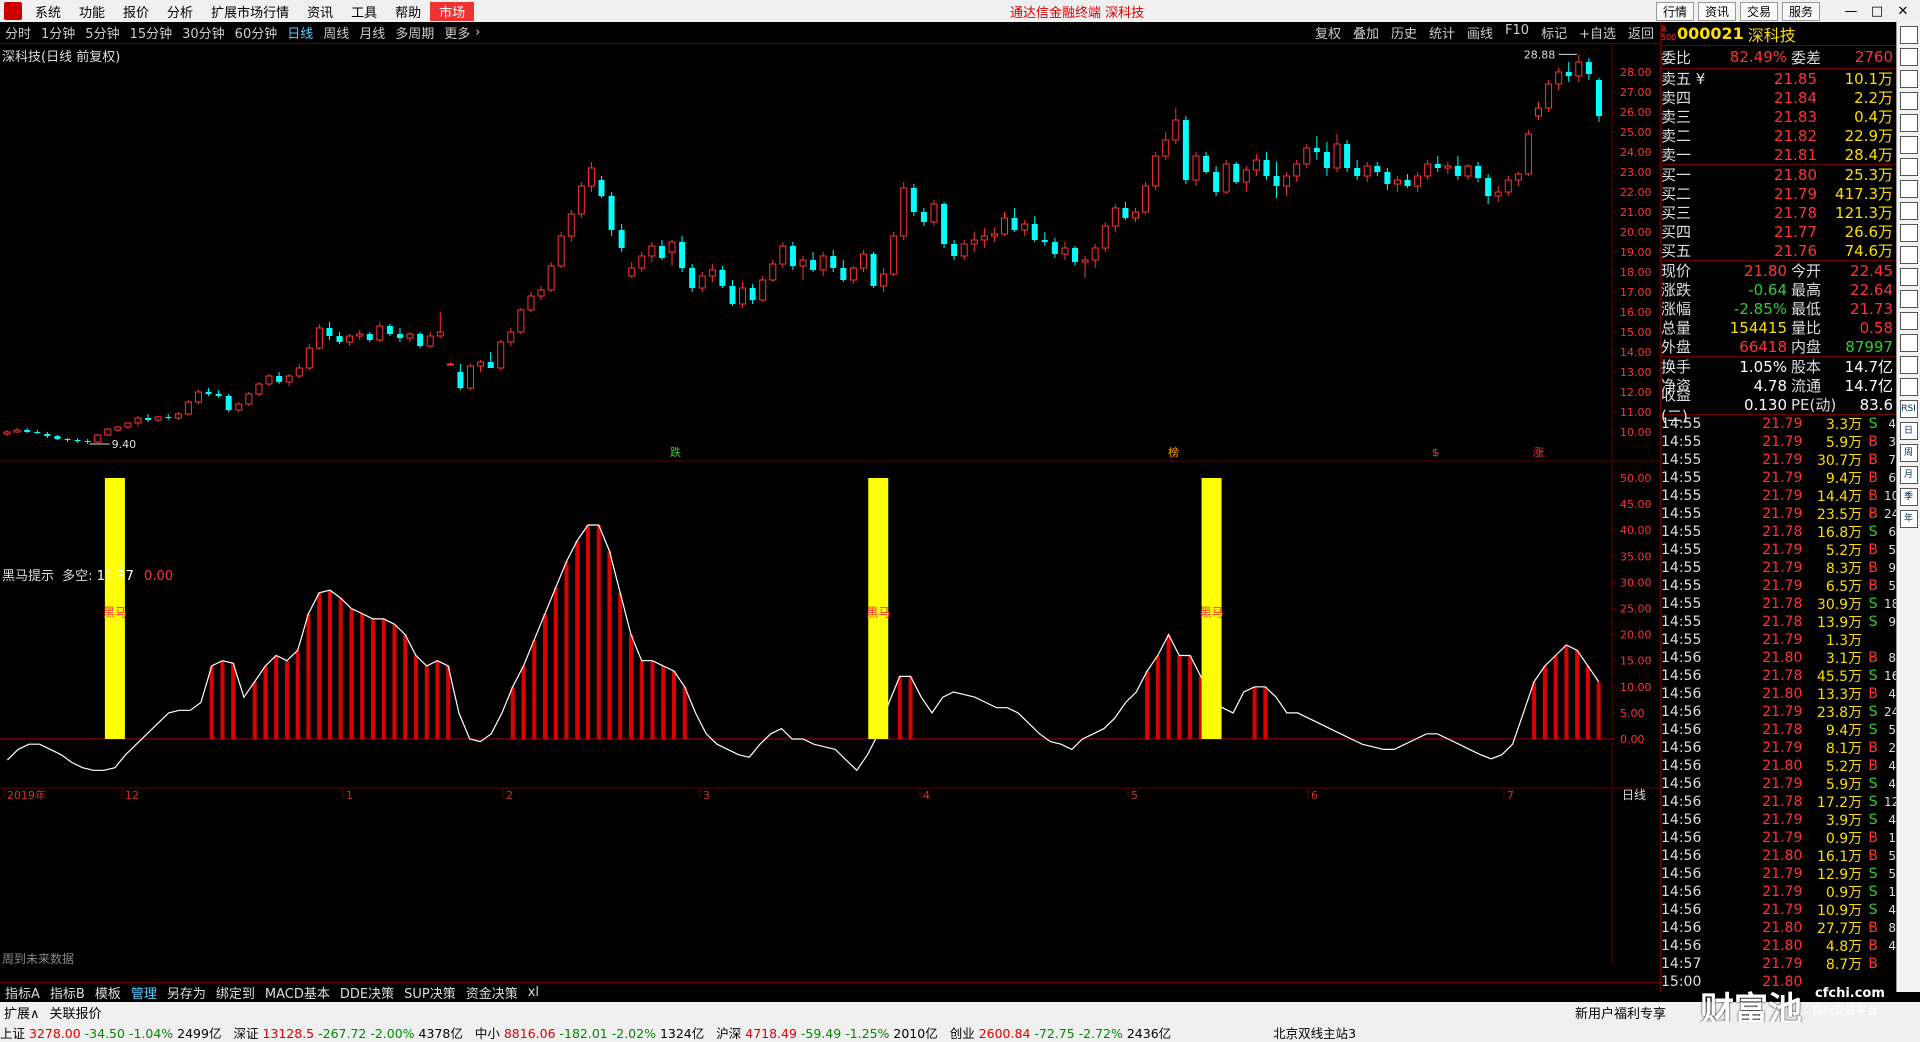 This screenshot has height=1042, width=1920. Describe the element at coordinates (17, 431) in the screenshot. I see `candle-up` at that location.